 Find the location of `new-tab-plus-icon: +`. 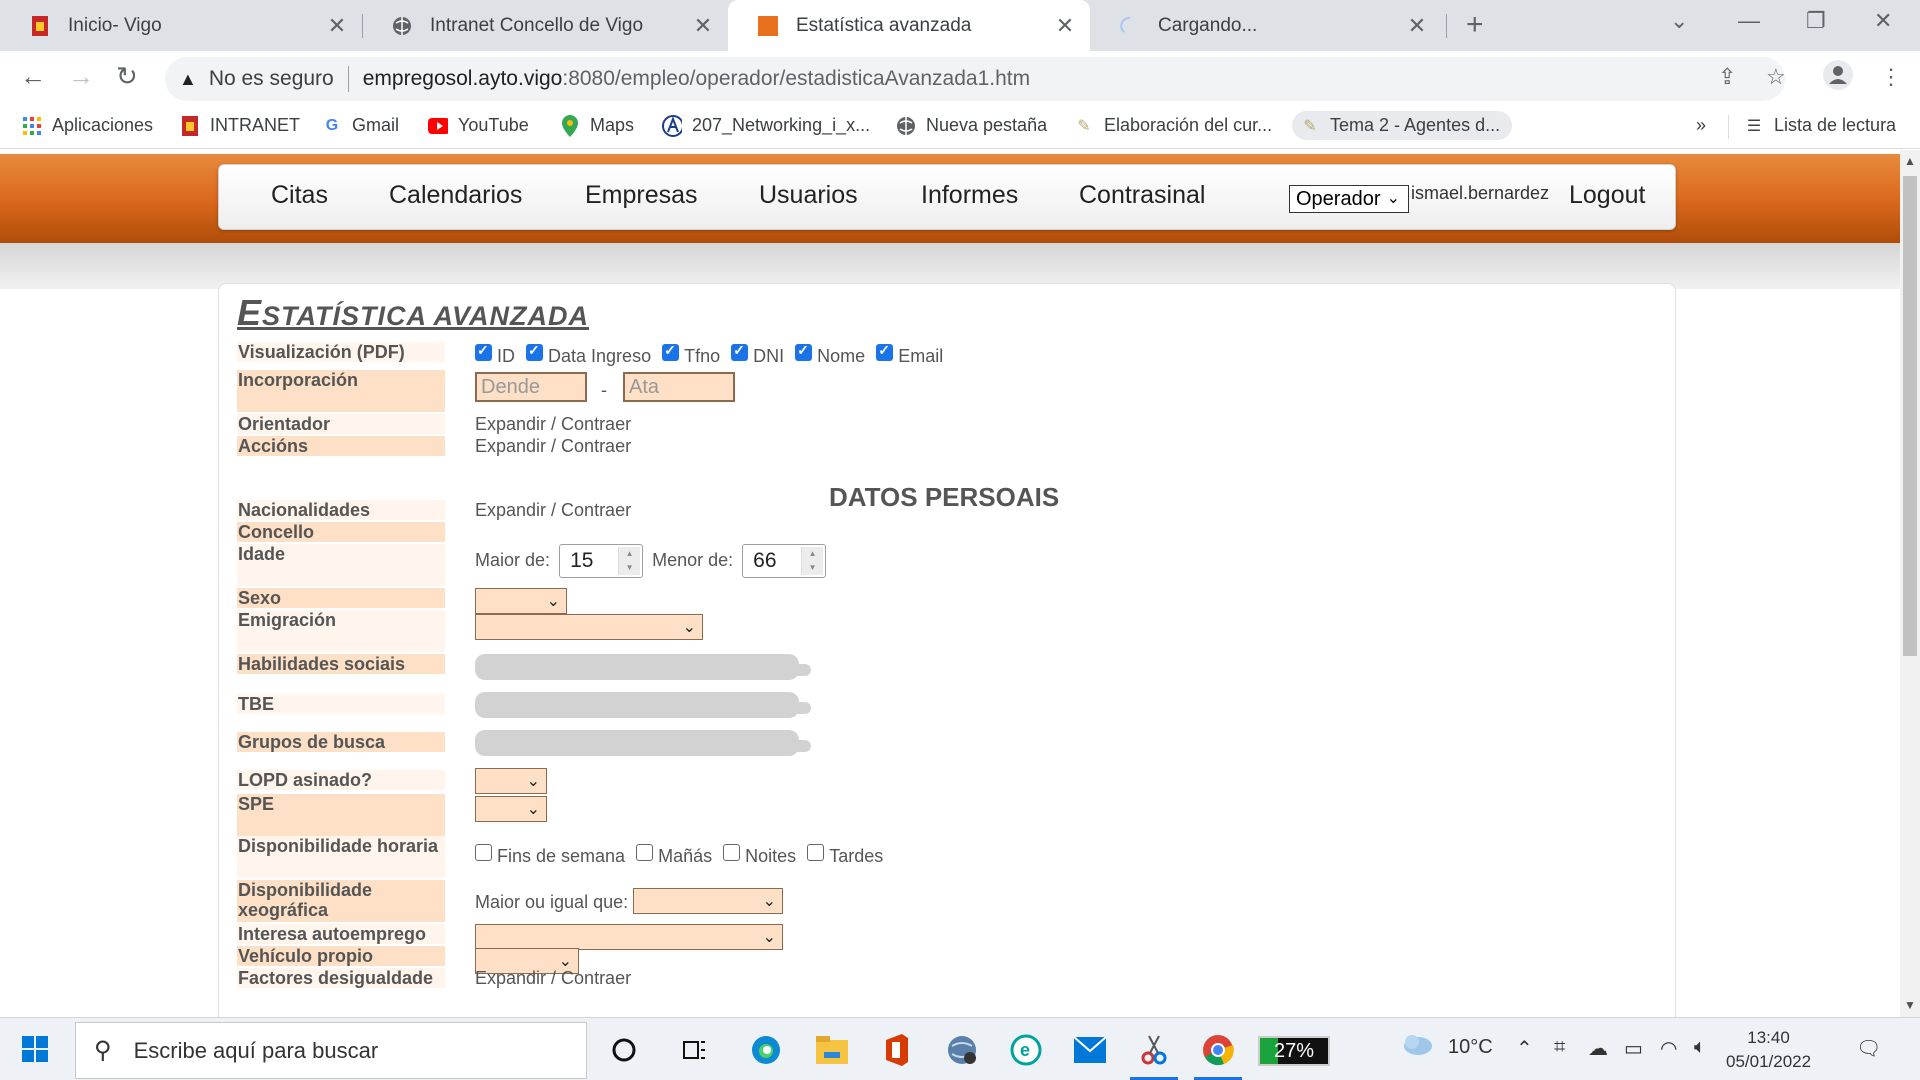

new-tab-plus-icon: + is located at coordinates (1475, 25).